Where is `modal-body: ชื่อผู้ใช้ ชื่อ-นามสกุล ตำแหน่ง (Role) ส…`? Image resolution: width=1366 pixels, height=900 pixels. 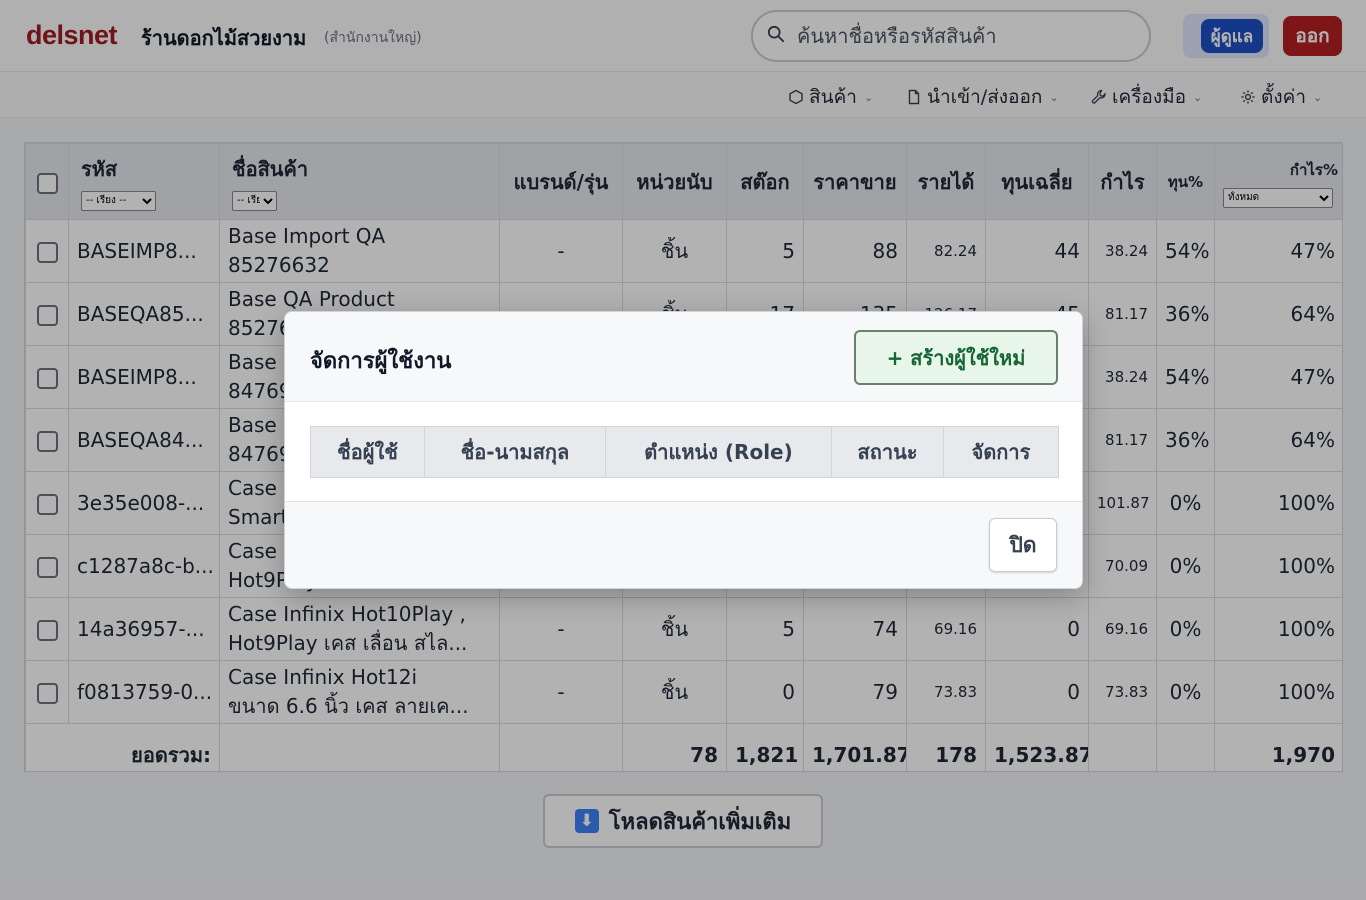 modal-body: ชื่อผู้ใช้ ชื่อ-นามสกุล ตำแหน่ง (Role) ส… is located at coordinates (683, 452).